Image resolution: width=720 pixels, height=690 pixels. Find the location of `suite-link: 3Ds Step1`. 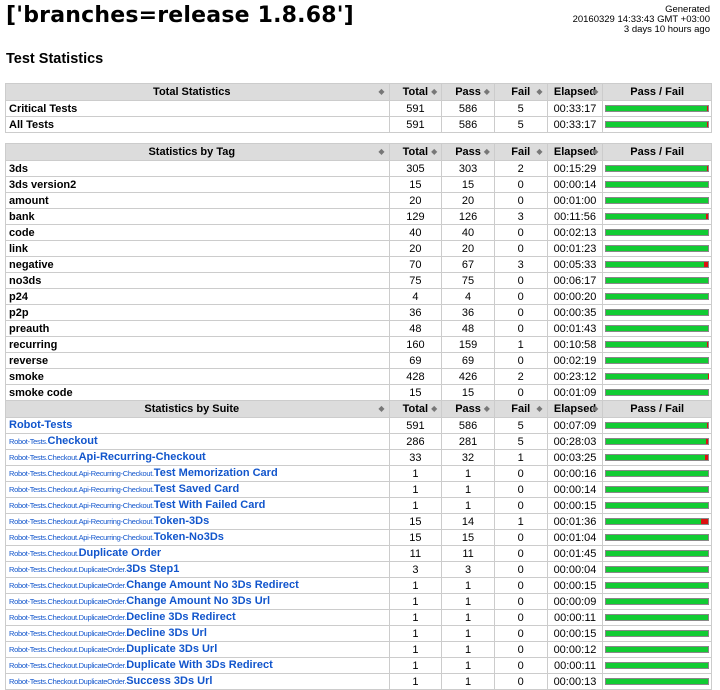

suite-link: 3Ds Step1 is located at coordinates (152, 569).